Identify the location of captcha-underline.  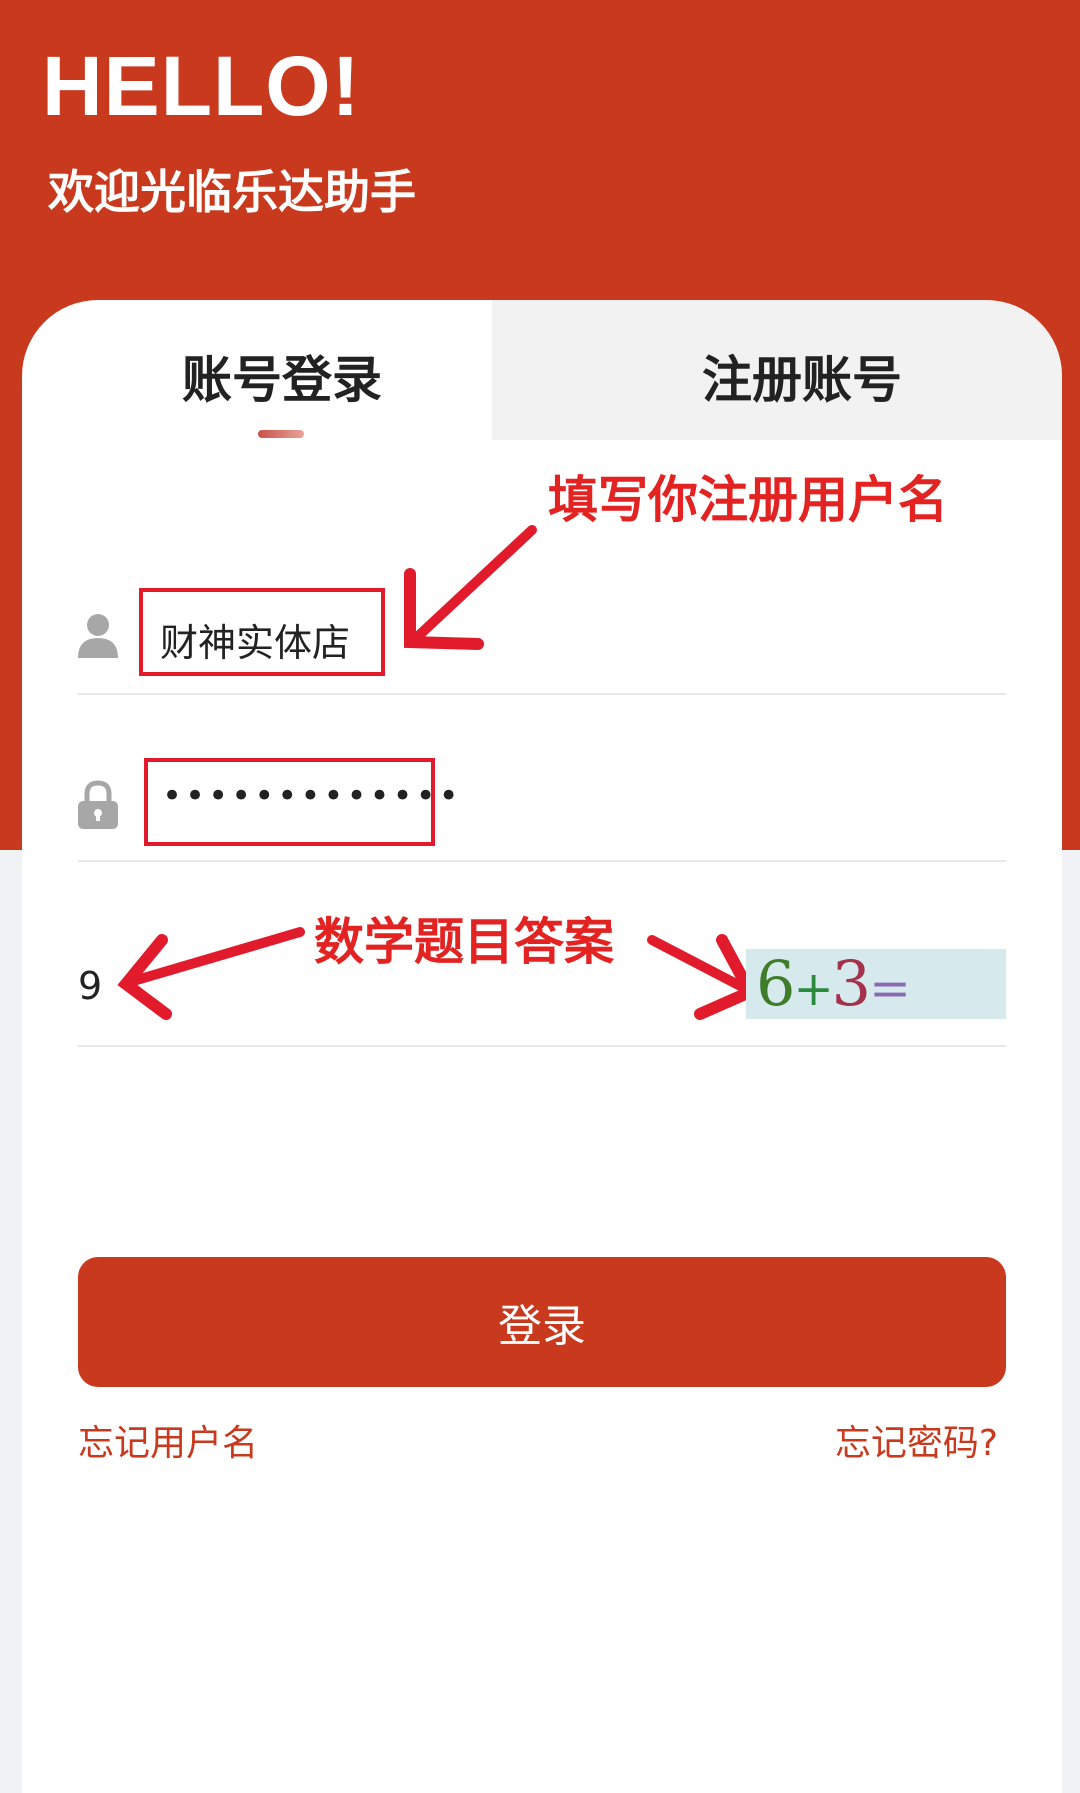
(542, 1046).